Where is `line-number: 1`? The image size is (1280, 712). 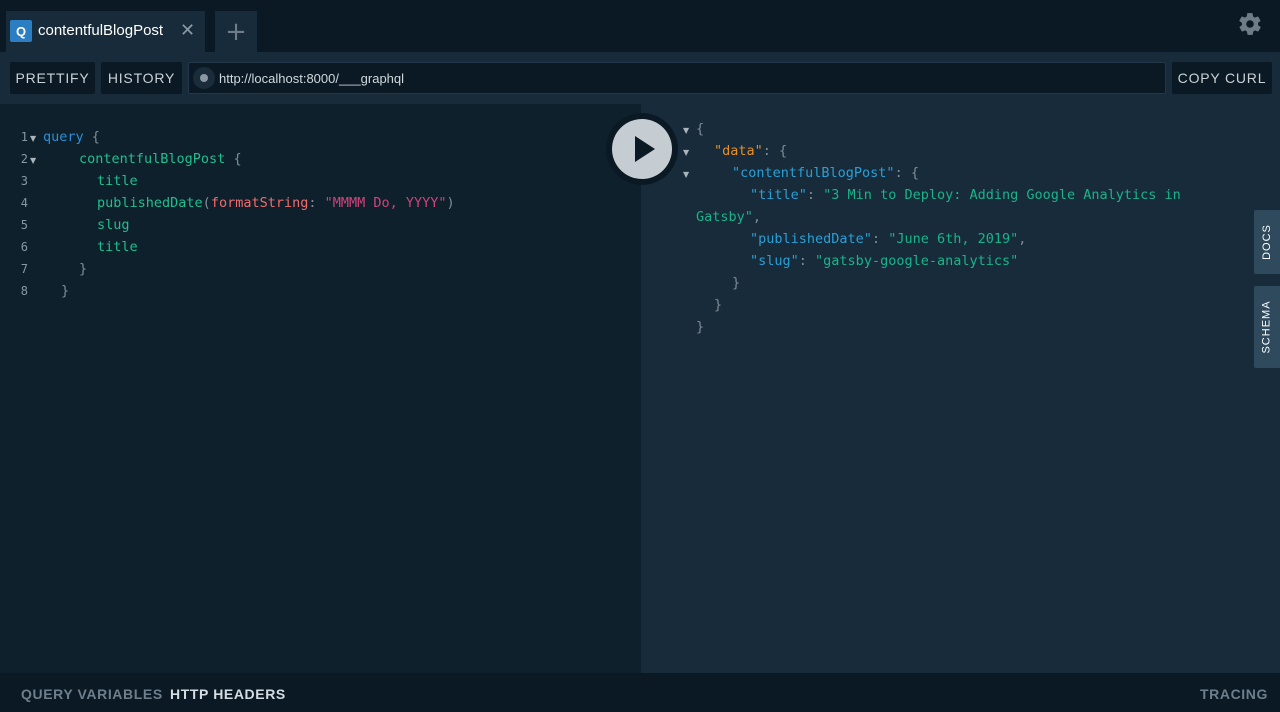 line-number: 1 is located at coordinates (24, 137).